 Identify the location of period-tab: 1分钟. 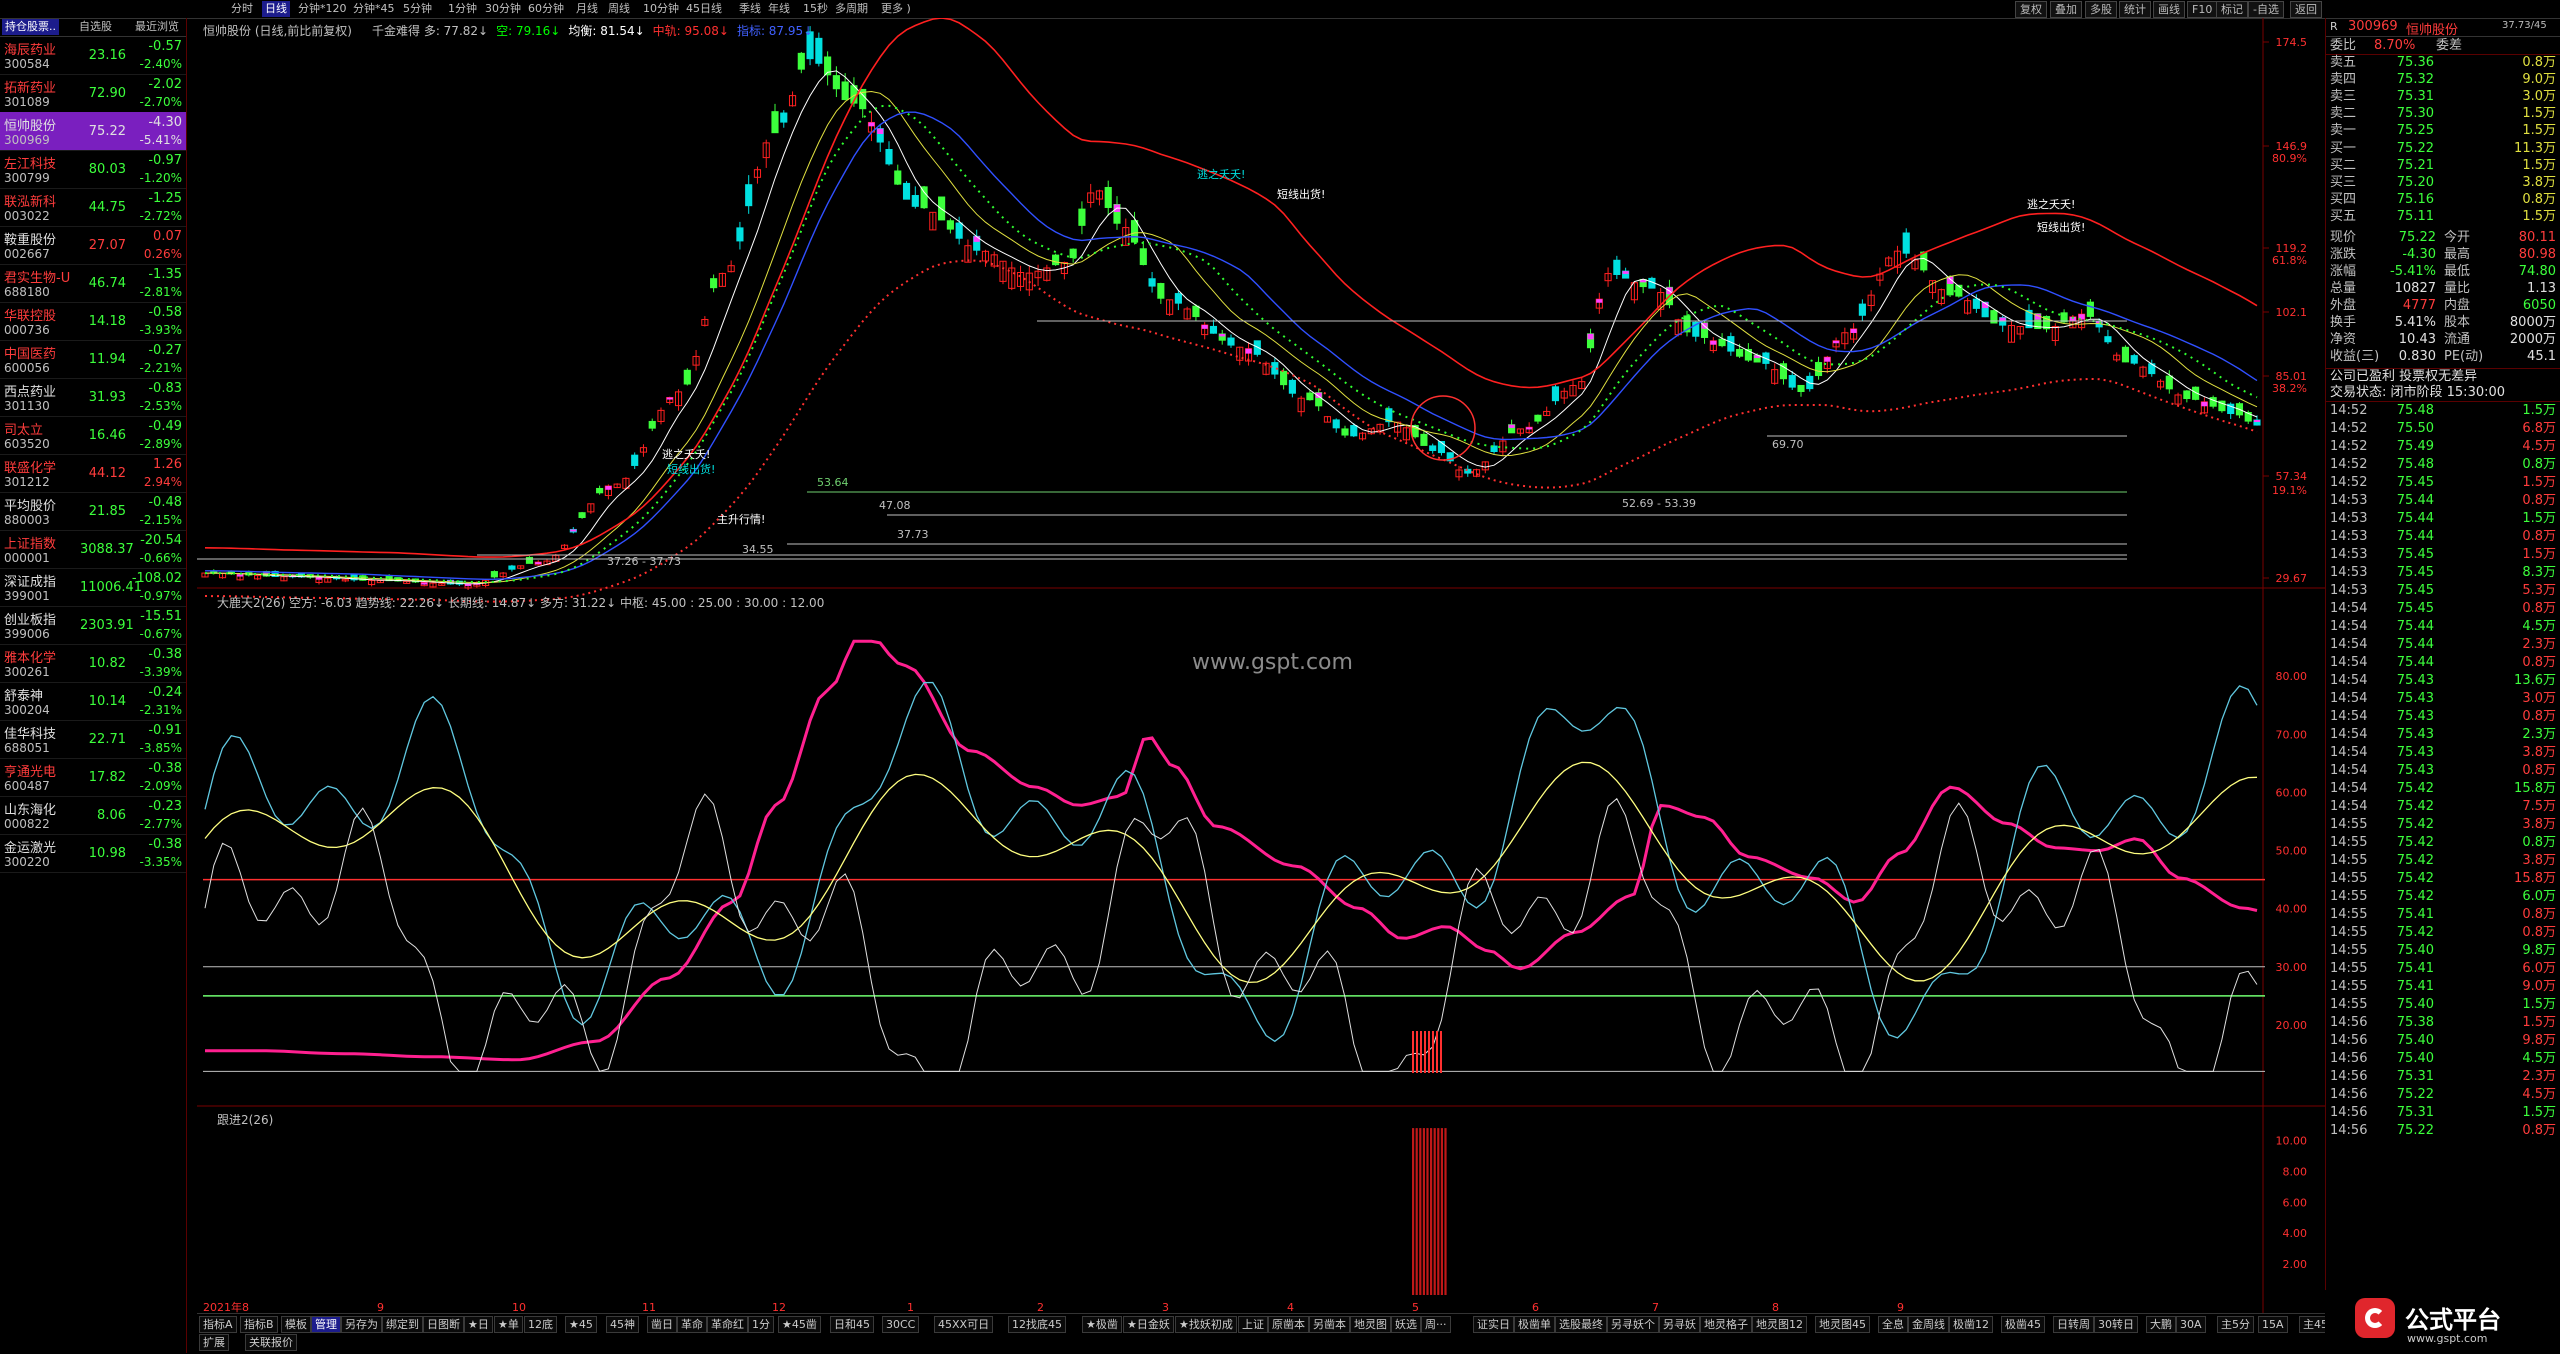
(462, 9).